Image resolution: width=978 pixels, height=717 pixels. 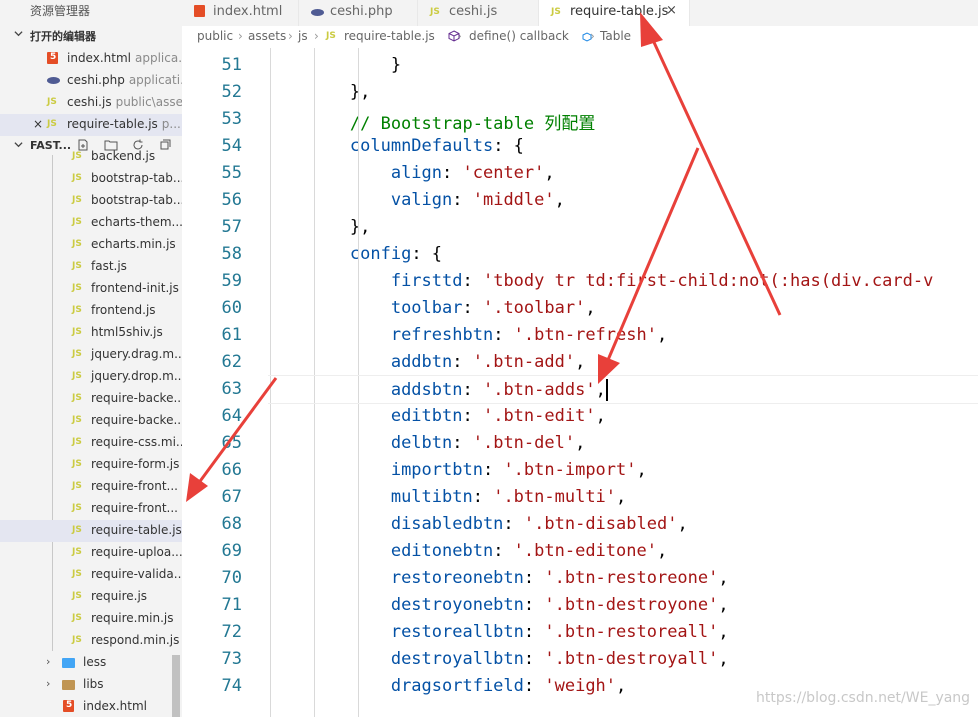 What do you see at coordinates (649, 265) in the screenshot?
I see `arrow-to-code` at bounding box center [649, 265].